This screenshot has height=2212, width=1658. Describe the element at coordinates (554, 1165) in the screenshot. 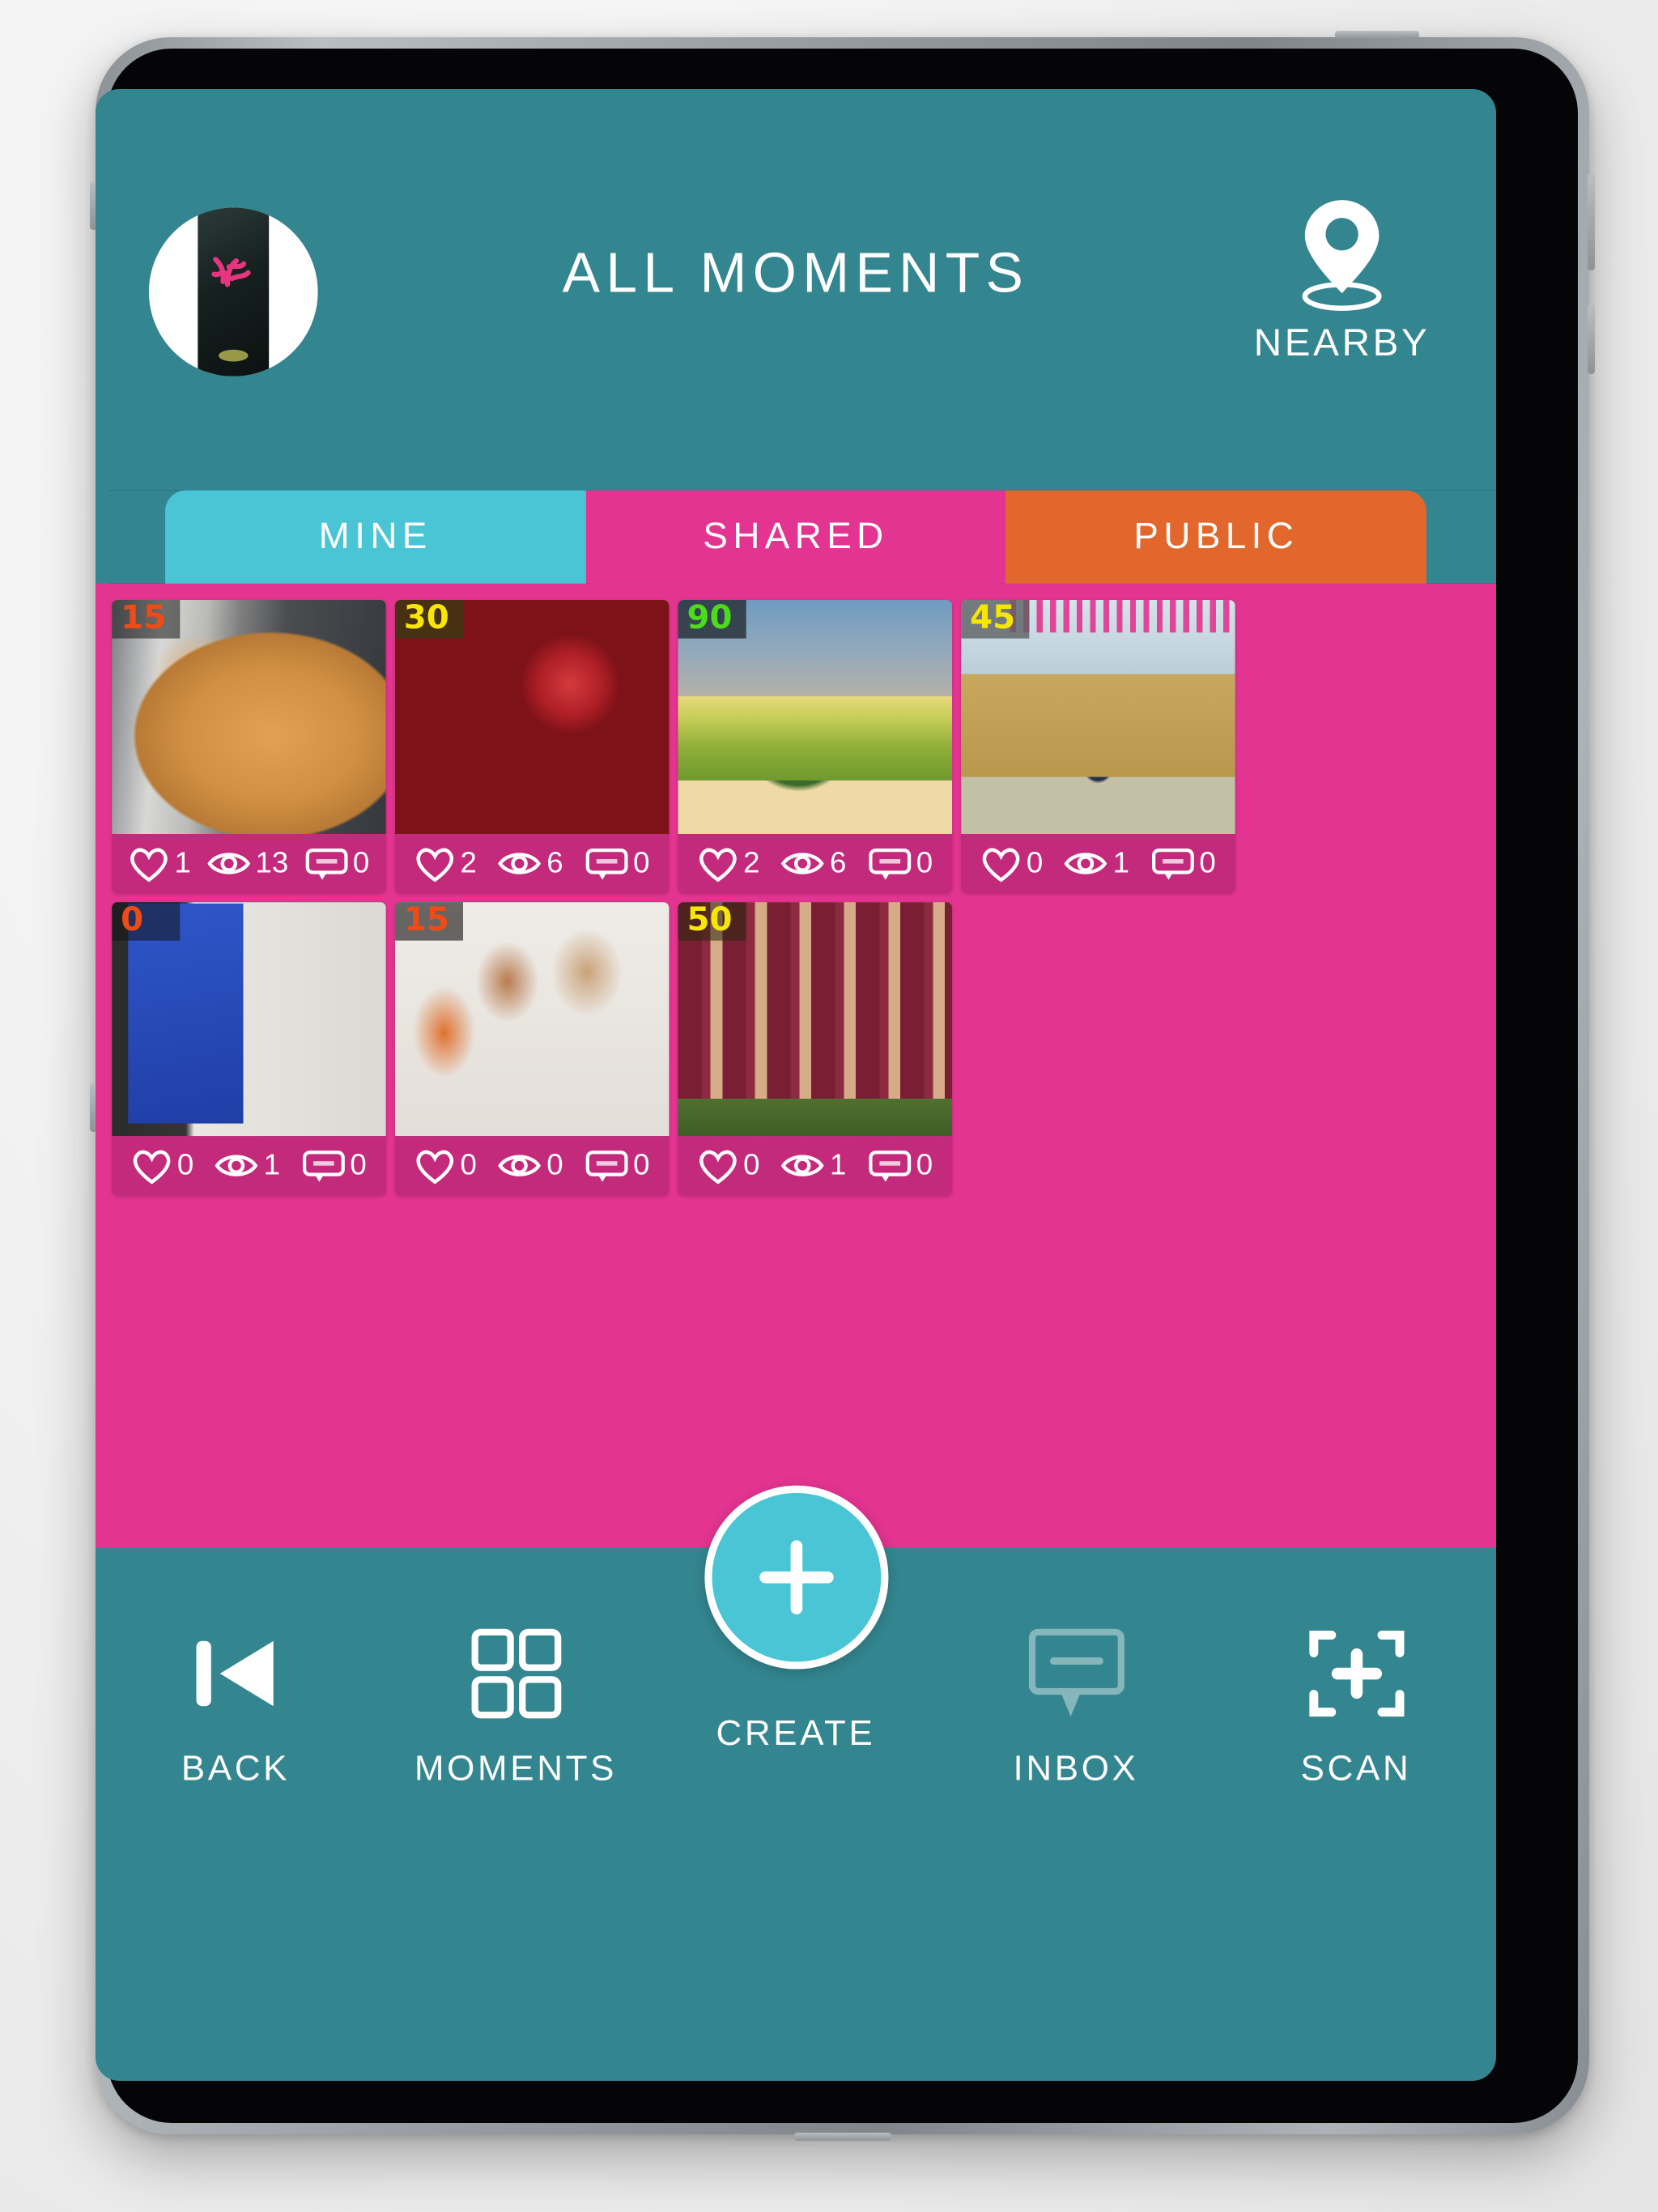

I see `views-count: 0` at that location.